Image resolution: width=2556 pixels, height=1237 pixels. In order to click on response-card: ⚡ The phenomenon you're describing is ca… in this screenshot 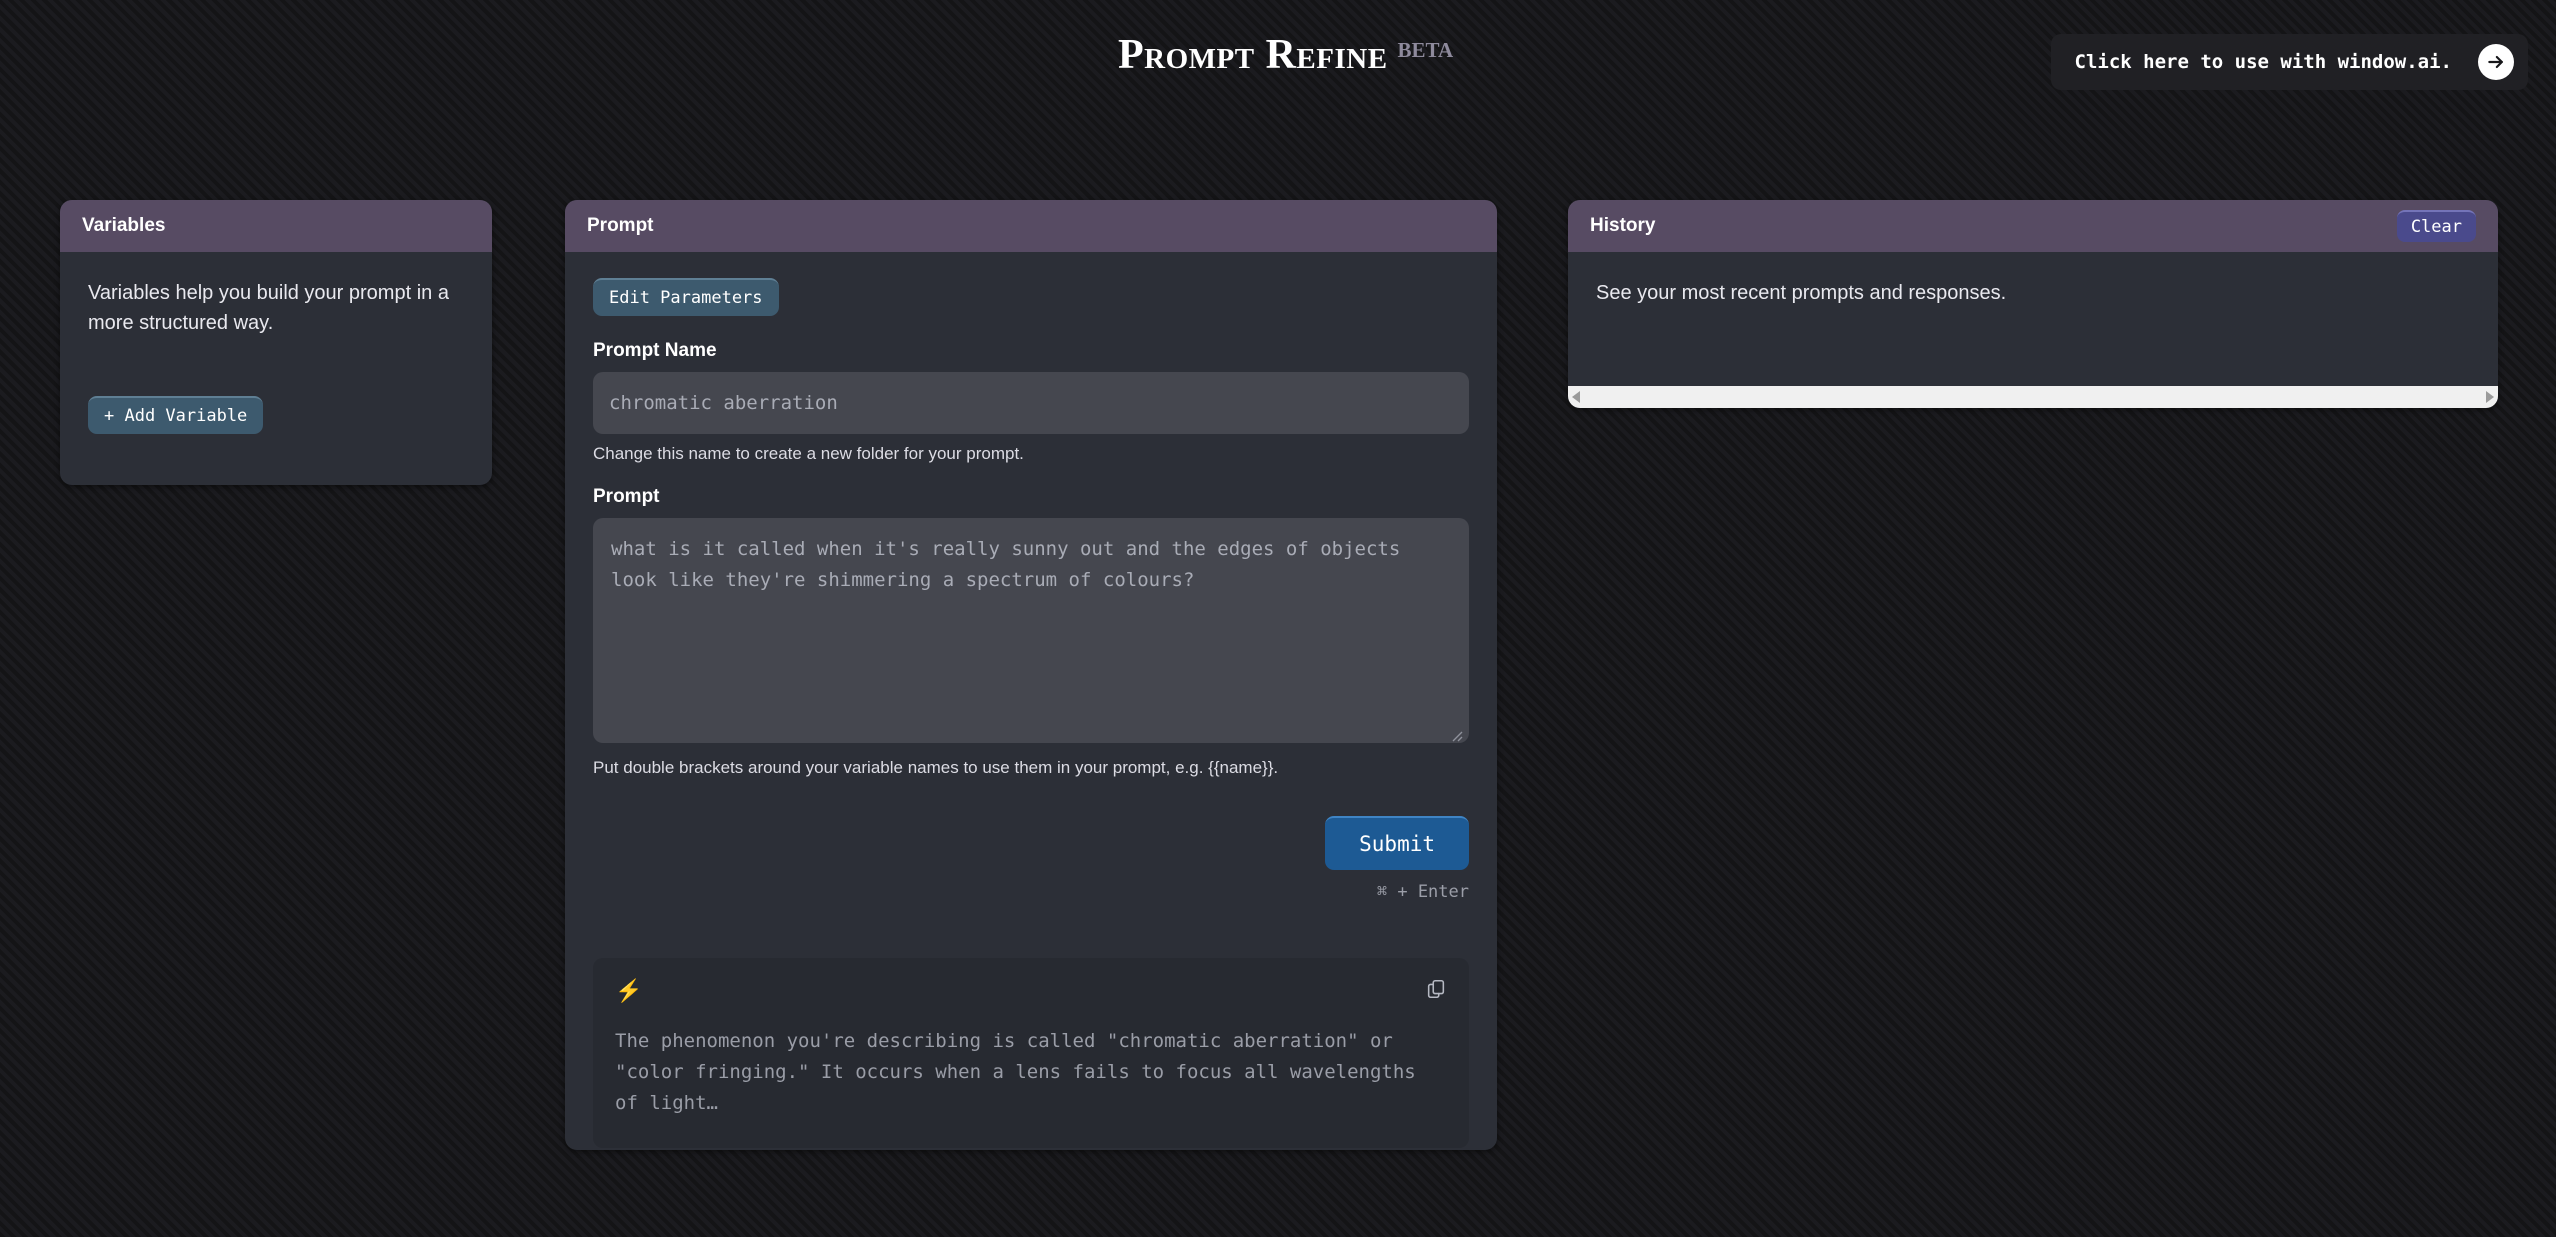, I will do `click(1031, 1053)`.